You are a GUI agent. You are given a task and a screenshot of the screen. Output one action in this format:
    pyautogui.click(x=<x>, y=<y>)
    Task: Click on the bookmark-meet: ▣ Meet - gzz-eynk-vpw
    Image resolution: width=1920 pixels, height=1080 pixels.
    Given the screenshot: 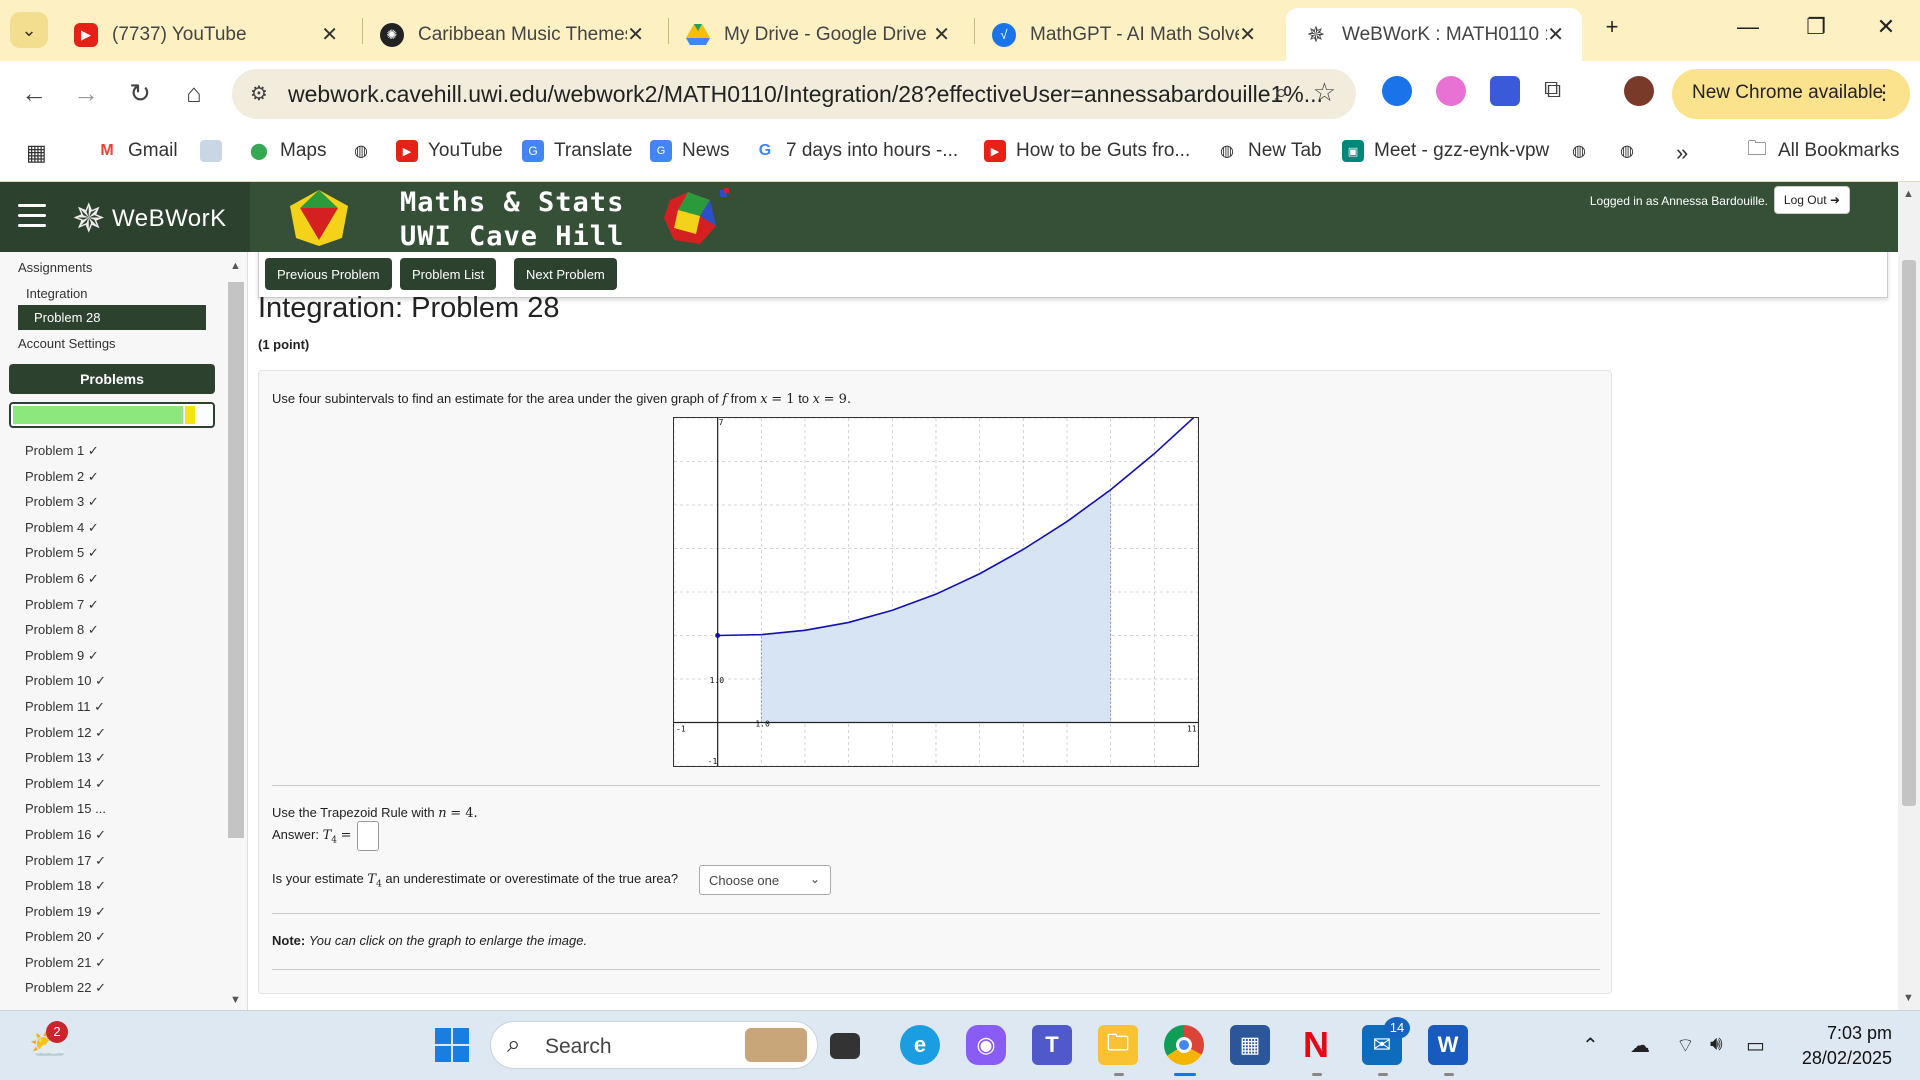 What is the action you would take?
    pyautogui.click(x=1445, y=151)
    